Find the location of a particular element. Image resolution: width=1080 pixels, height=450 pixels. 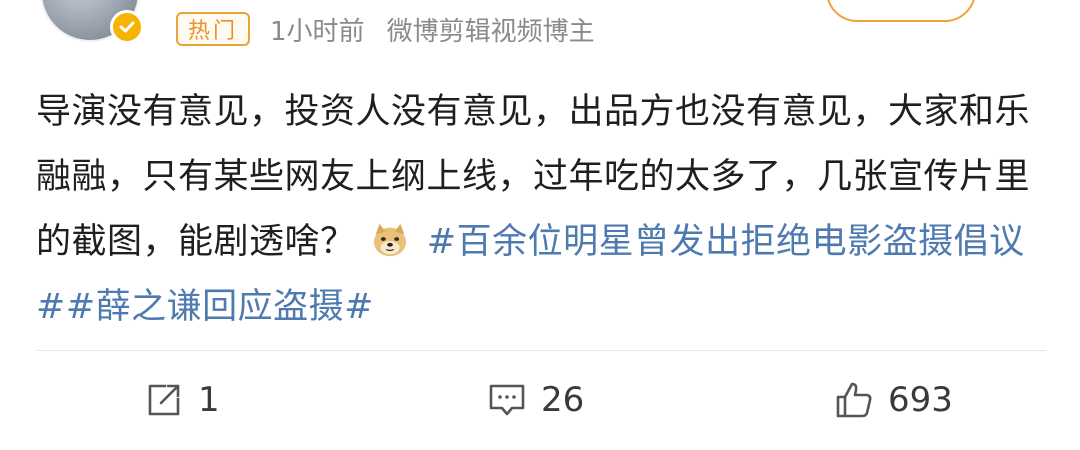

follow-button is located at coordinates (901, 11).